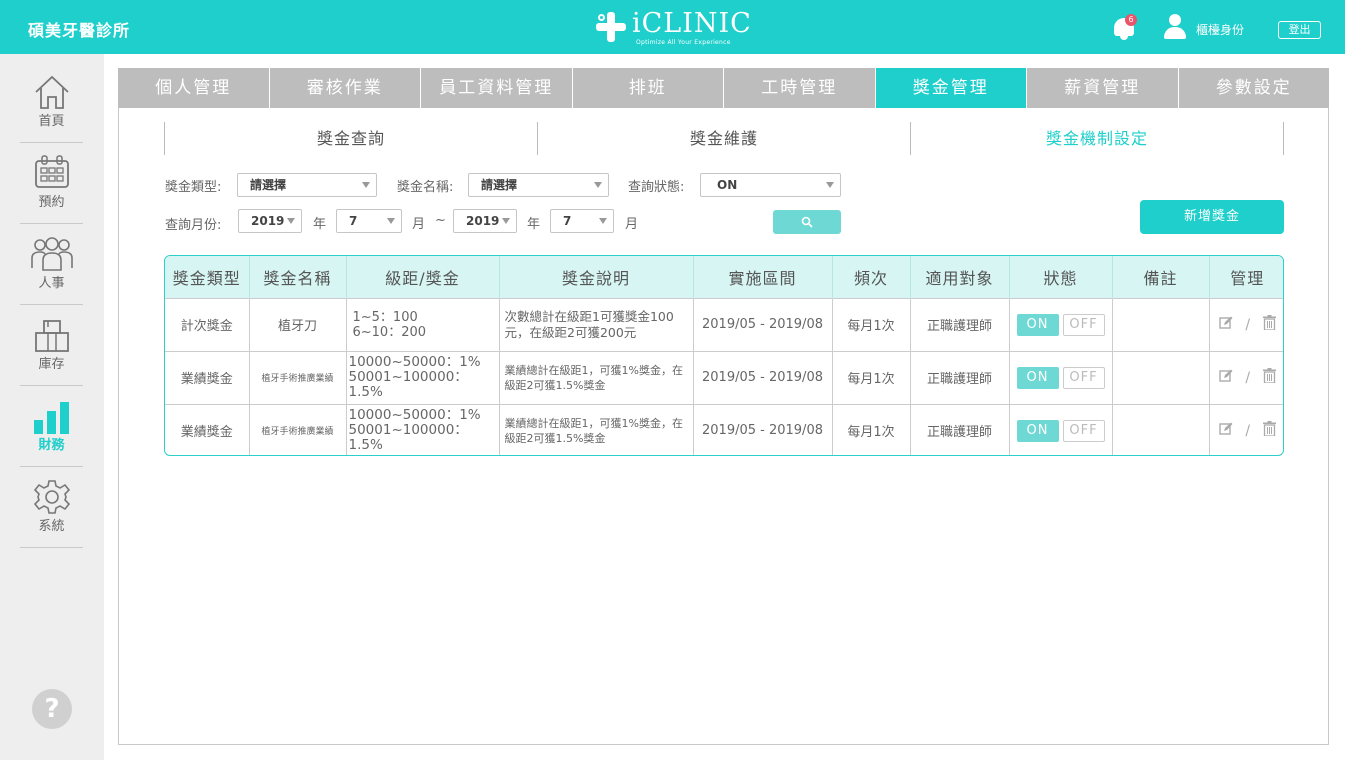  Describe the element at coordinates (52, 709) in the screenshot. I see `help-button: ?` at that location.